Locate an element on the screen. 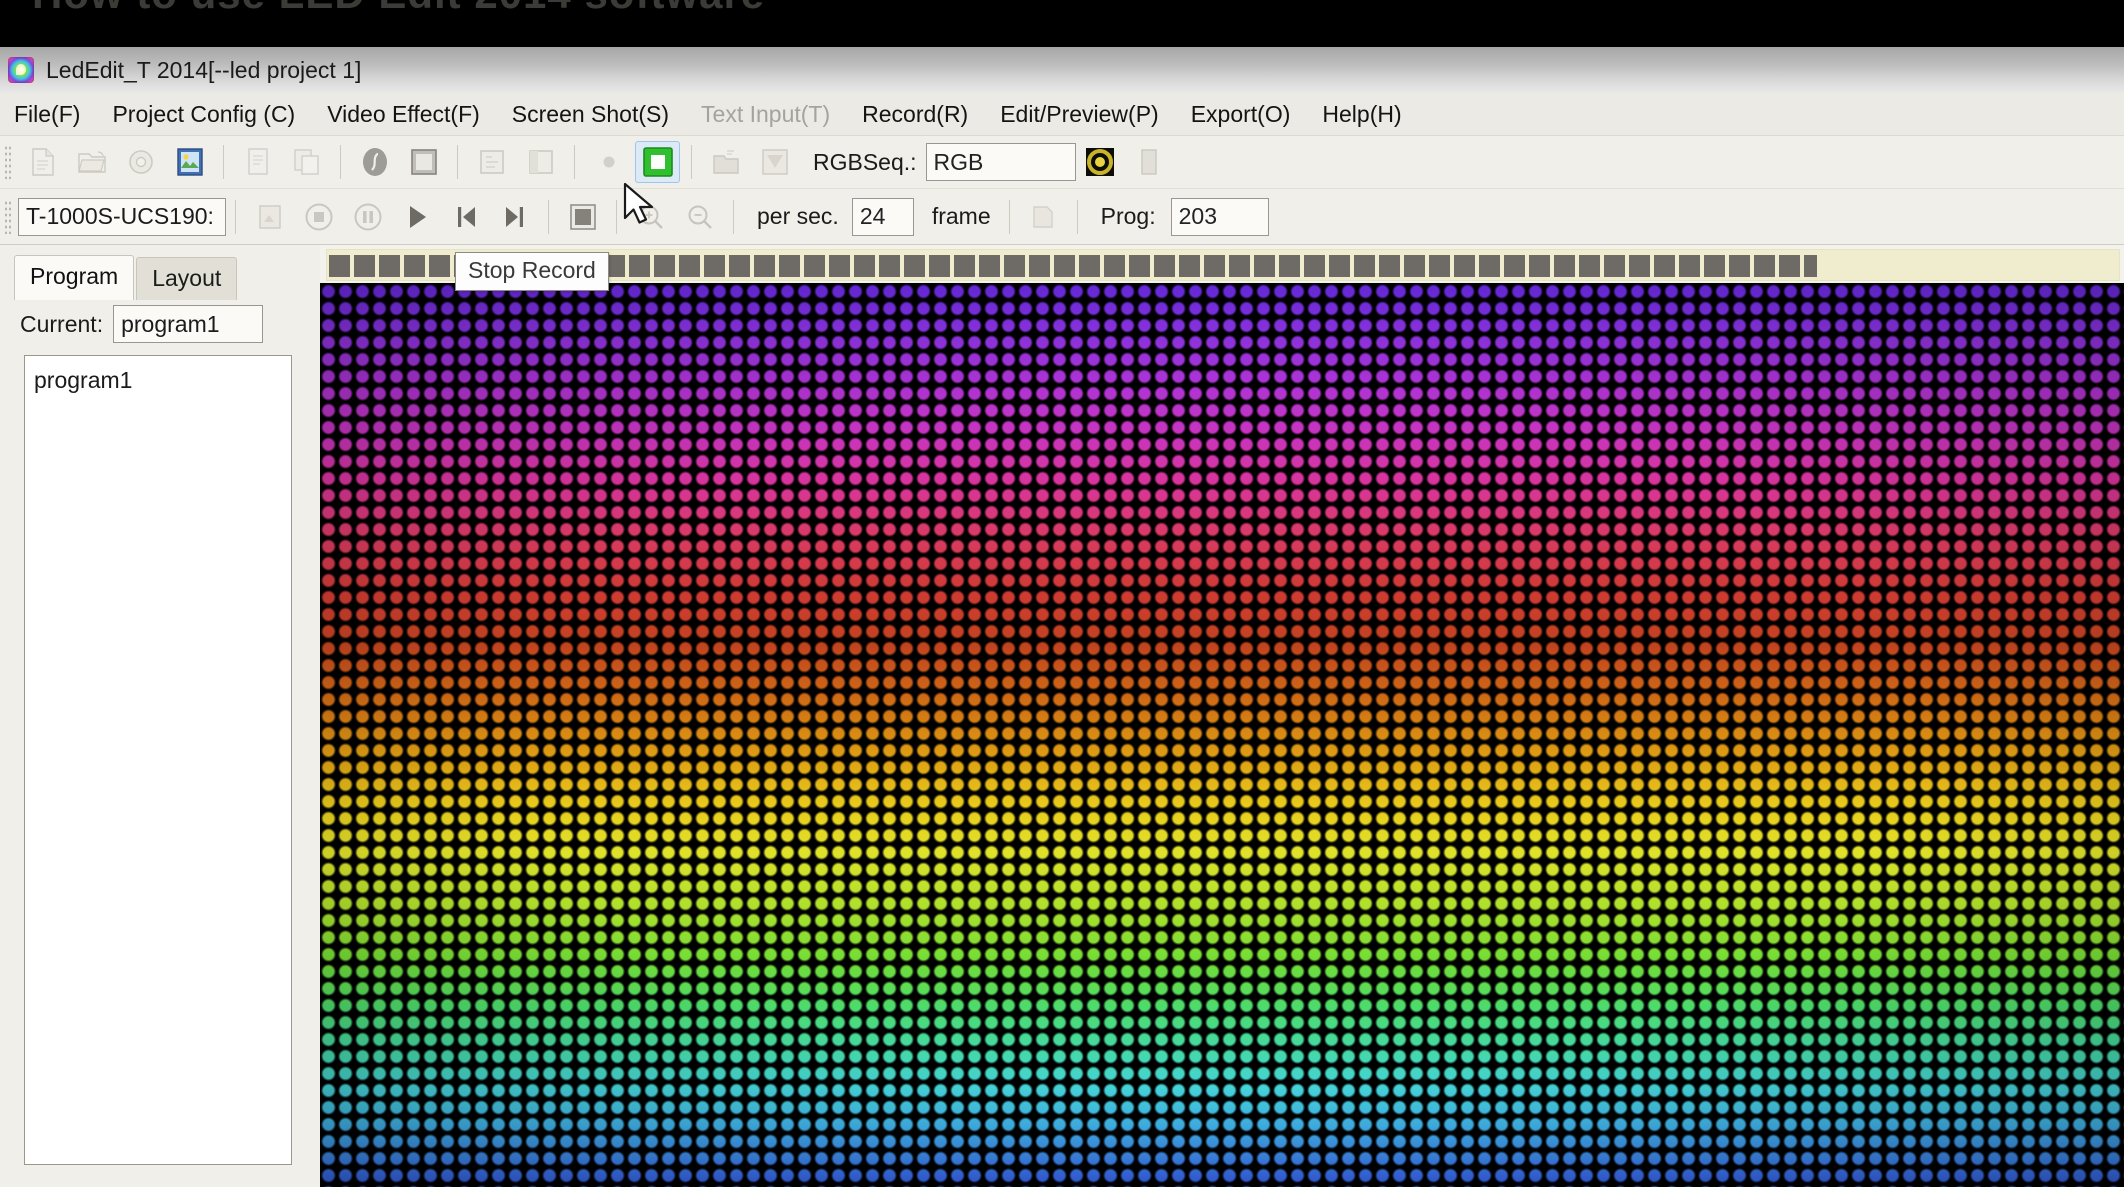 This screenshot has height=1187, width=2124. rgbseq-input is located at coordinates (1000, 162).